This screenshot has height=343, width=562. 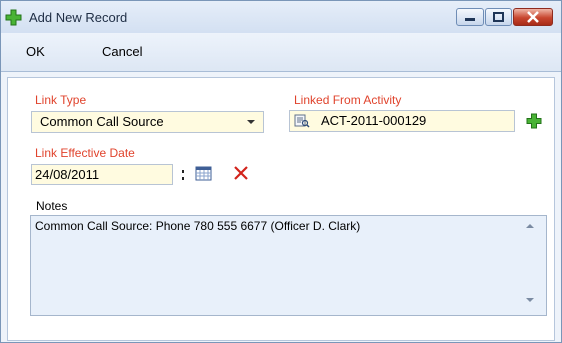 I want to click on close-button, so click(x=533, y=17).